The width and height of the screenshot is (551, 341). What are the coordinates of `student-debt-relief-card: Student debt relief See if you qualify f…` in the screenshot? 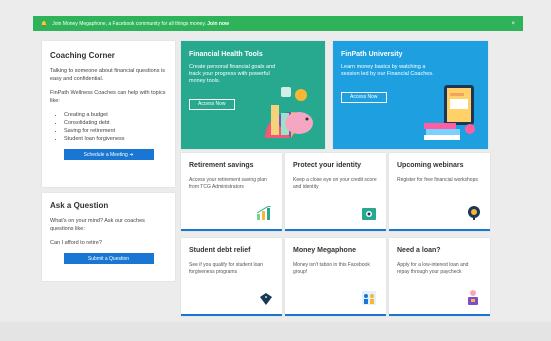 It's located at (231, 277).